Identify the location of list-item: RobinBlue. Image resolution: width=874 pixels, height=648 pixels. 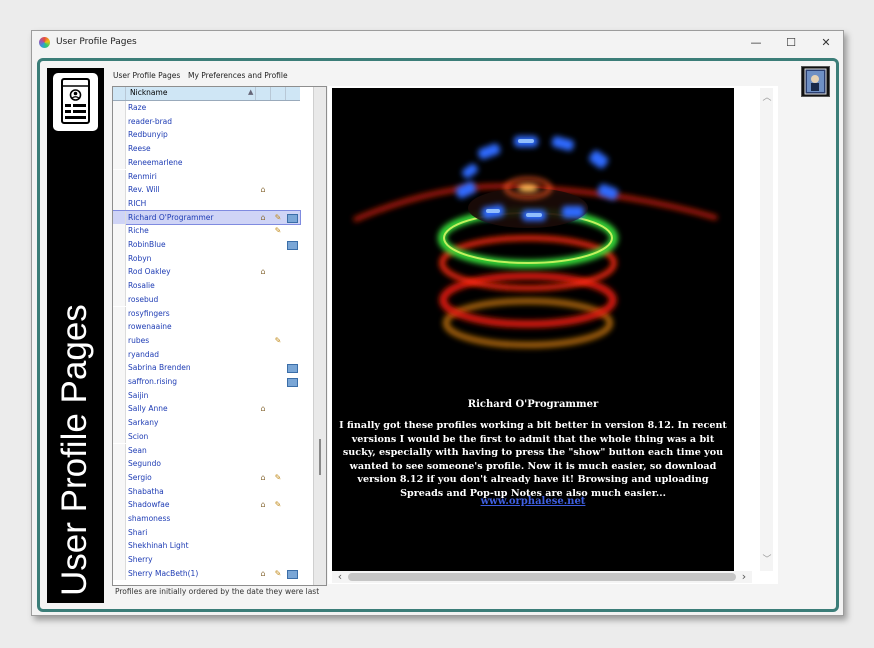
(206, 245).